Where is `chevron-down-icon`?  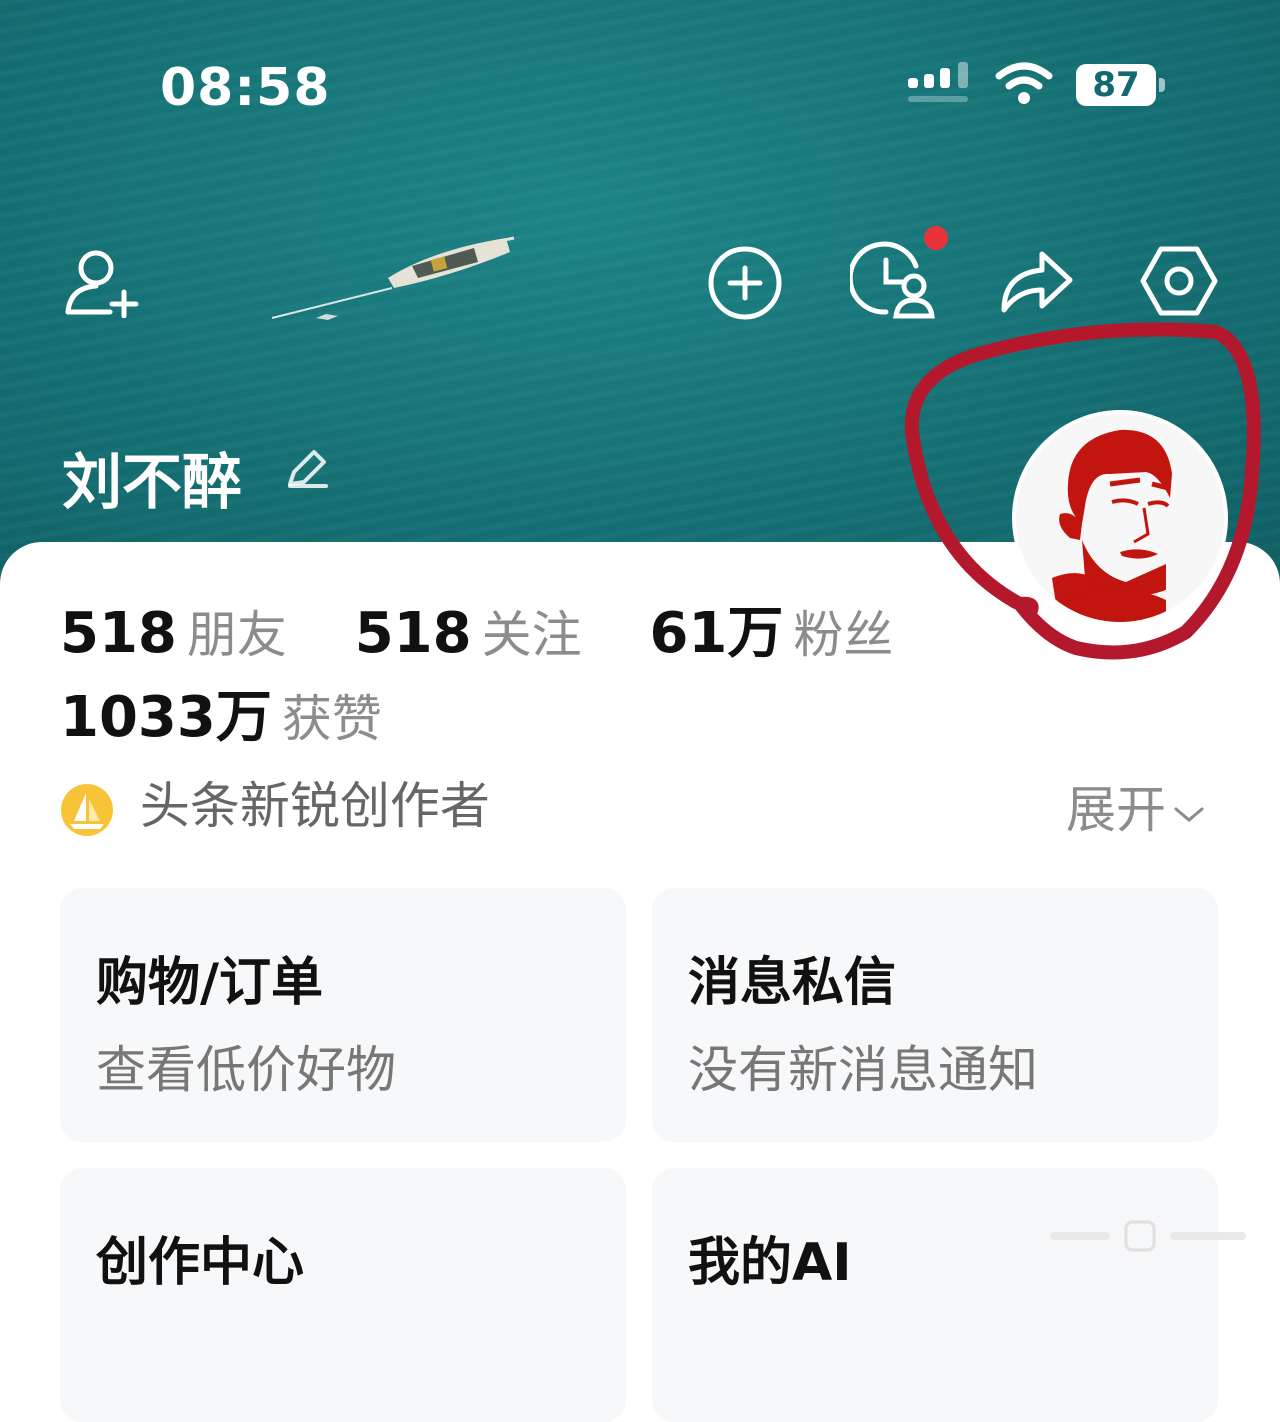
chevron-down-icon is located at coordinates (1189, 814).